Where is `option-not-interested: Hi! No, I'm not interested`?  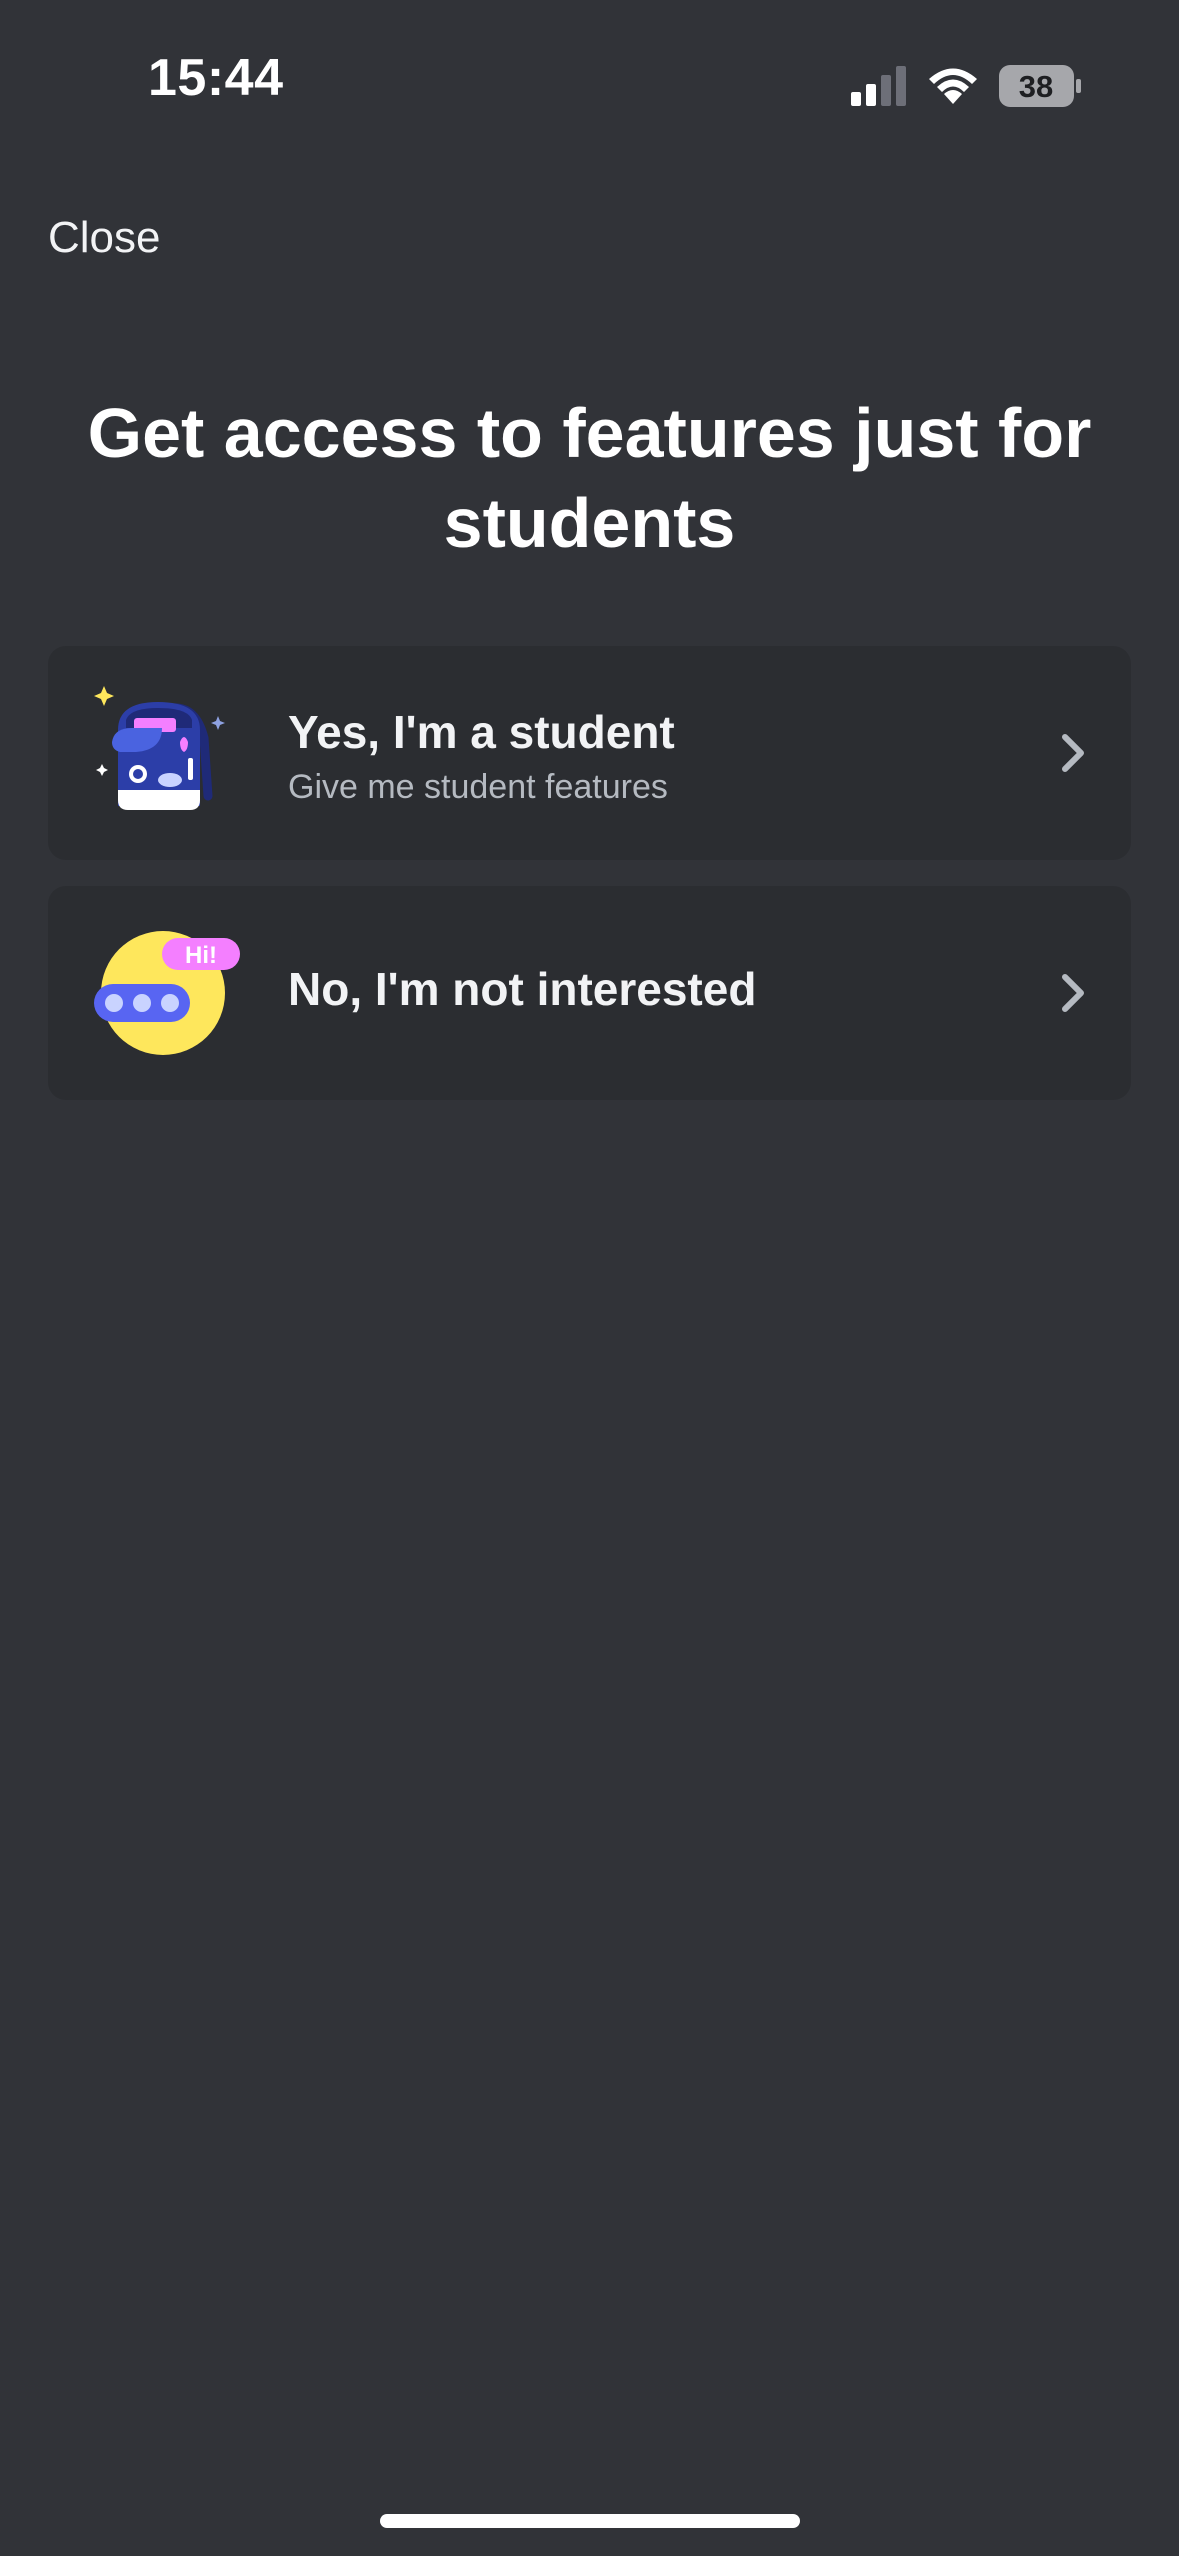 option-not-interested: Hi! No, I'm not interested is located at coordinates (589, 993).